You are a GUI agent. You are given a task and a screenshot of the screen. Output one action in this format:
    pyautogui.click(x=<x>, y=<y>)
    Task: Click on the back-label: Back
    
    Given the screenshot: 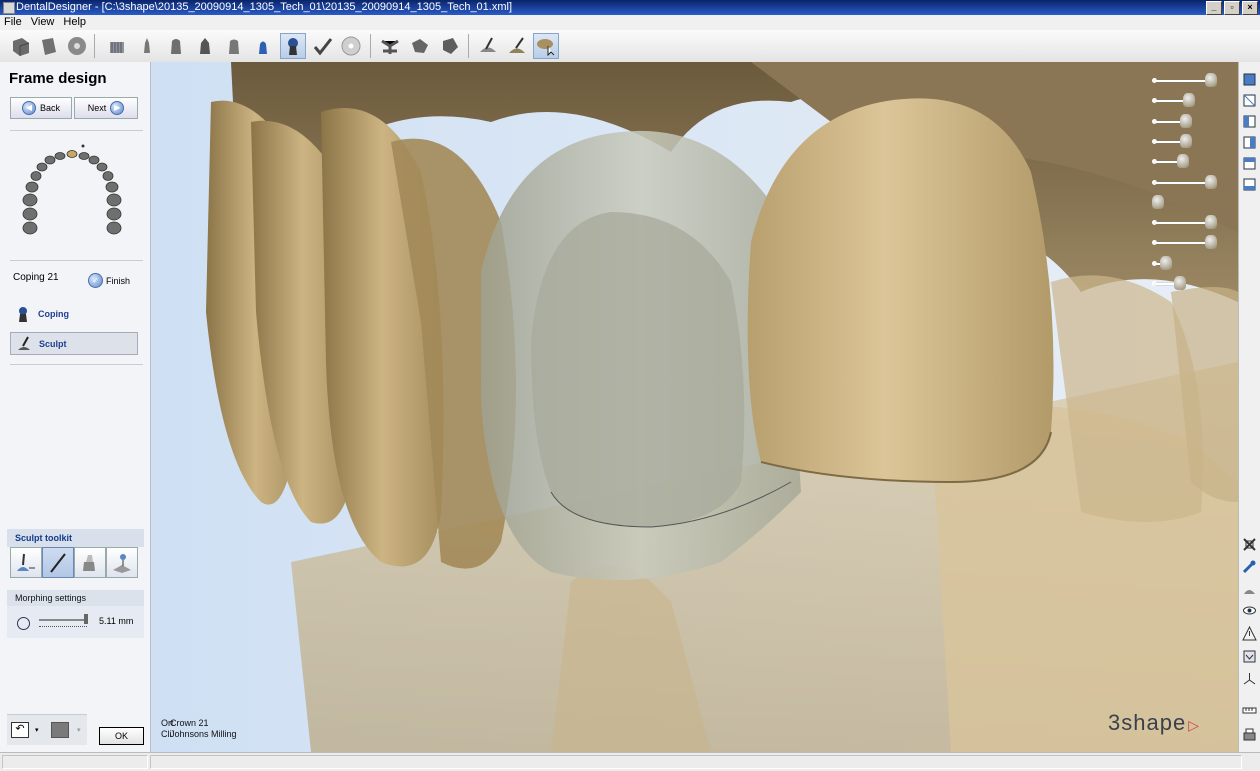 What is the action you would take?
    pyautogui.click(x=49, y=108)
    